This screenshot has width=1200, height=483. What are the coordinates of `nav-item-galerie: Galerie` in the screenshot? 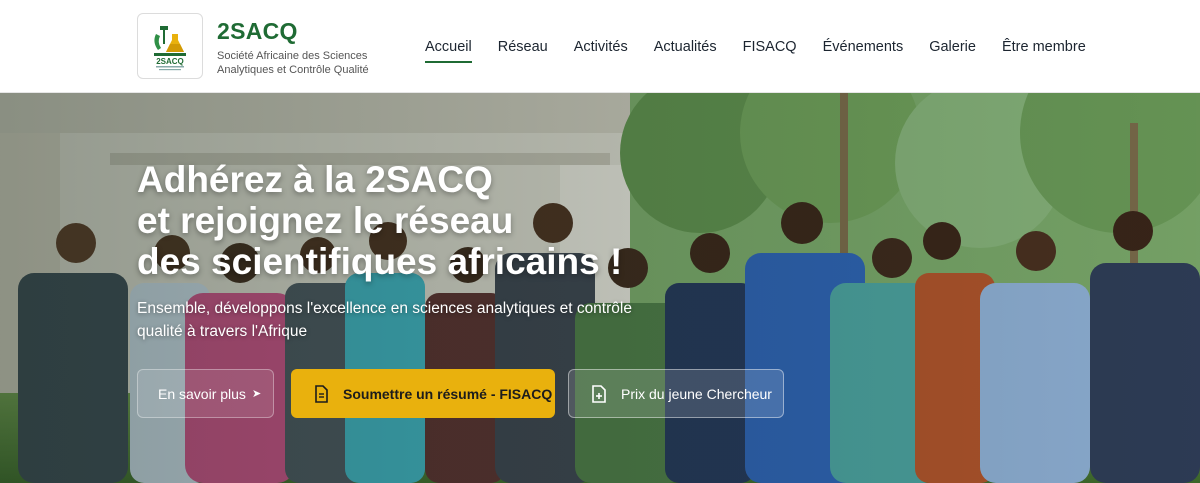 It's located at (952, 46).